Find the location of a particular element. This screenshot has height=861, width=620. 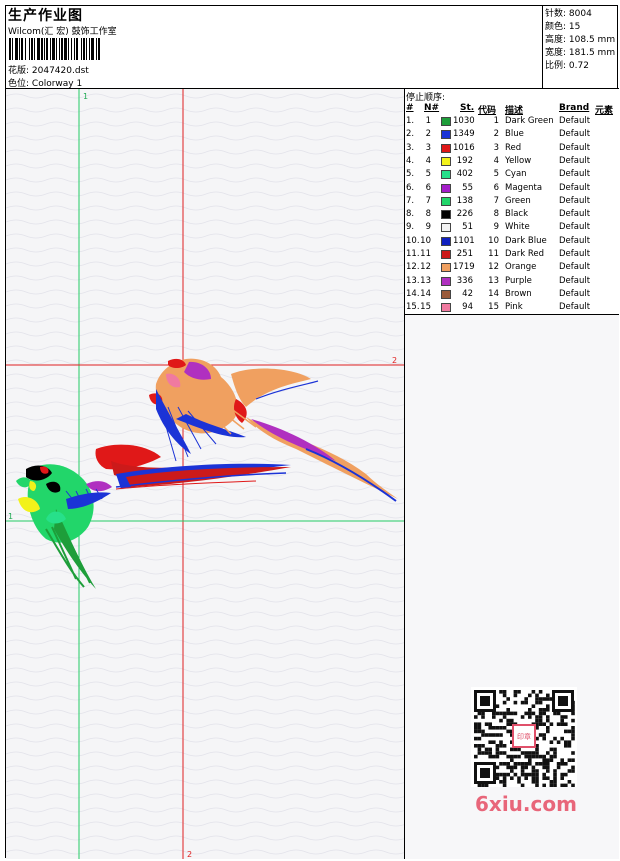

row-stitches: 336 is located at coordinates (464, 280).